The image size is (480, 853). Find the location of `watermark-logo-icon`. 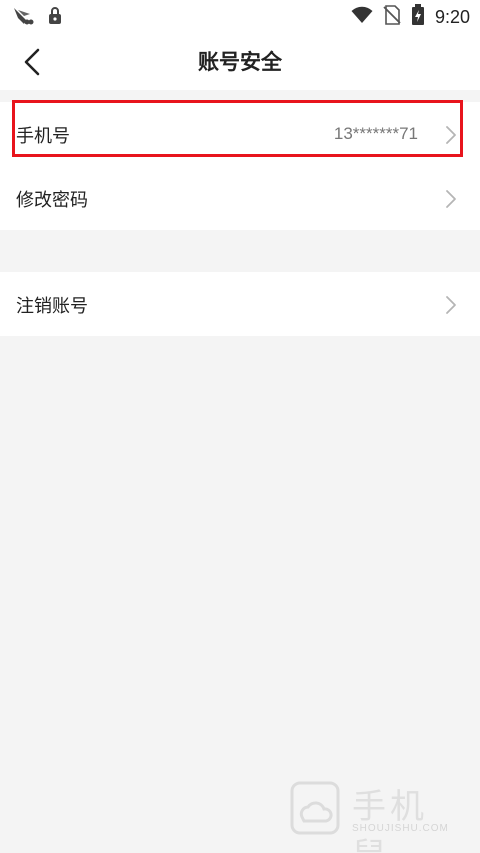

watermark-logo-icon is located at coordinates (315, 808).